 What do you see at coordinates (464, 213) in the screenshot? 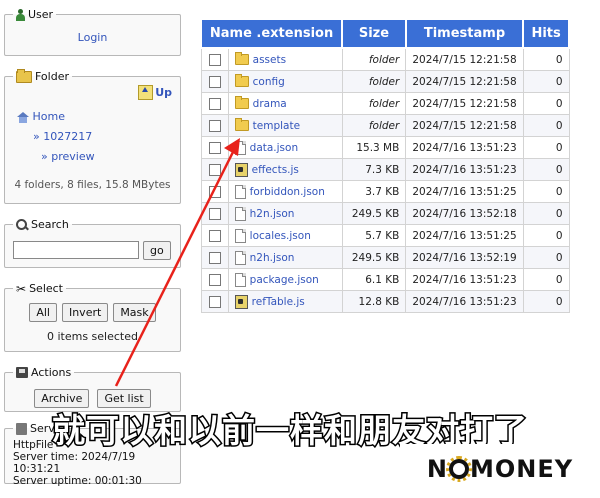
I see `row-timestamp: 2024/7/16 13:52:18` at bounding box center [464, 213].